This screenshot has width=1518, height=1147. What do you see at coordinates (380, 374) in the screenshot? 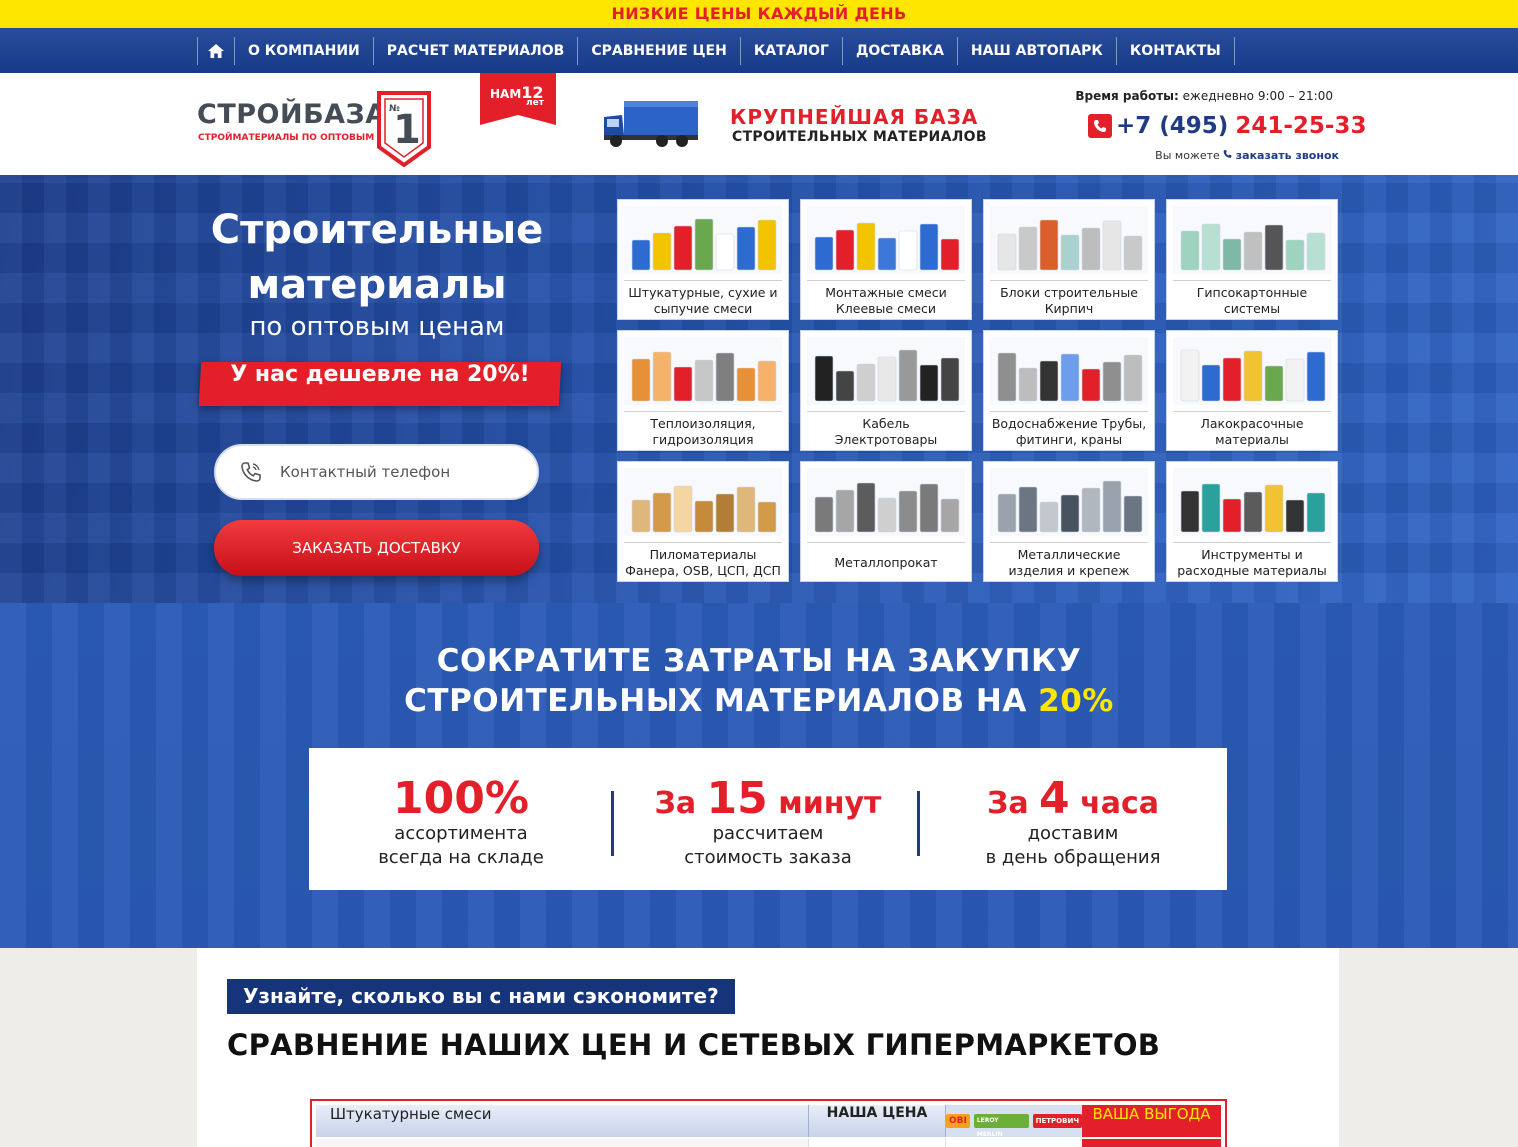
I see `hero-badge: У нас дешевле на 20%!` at bounding box center [380, 374].